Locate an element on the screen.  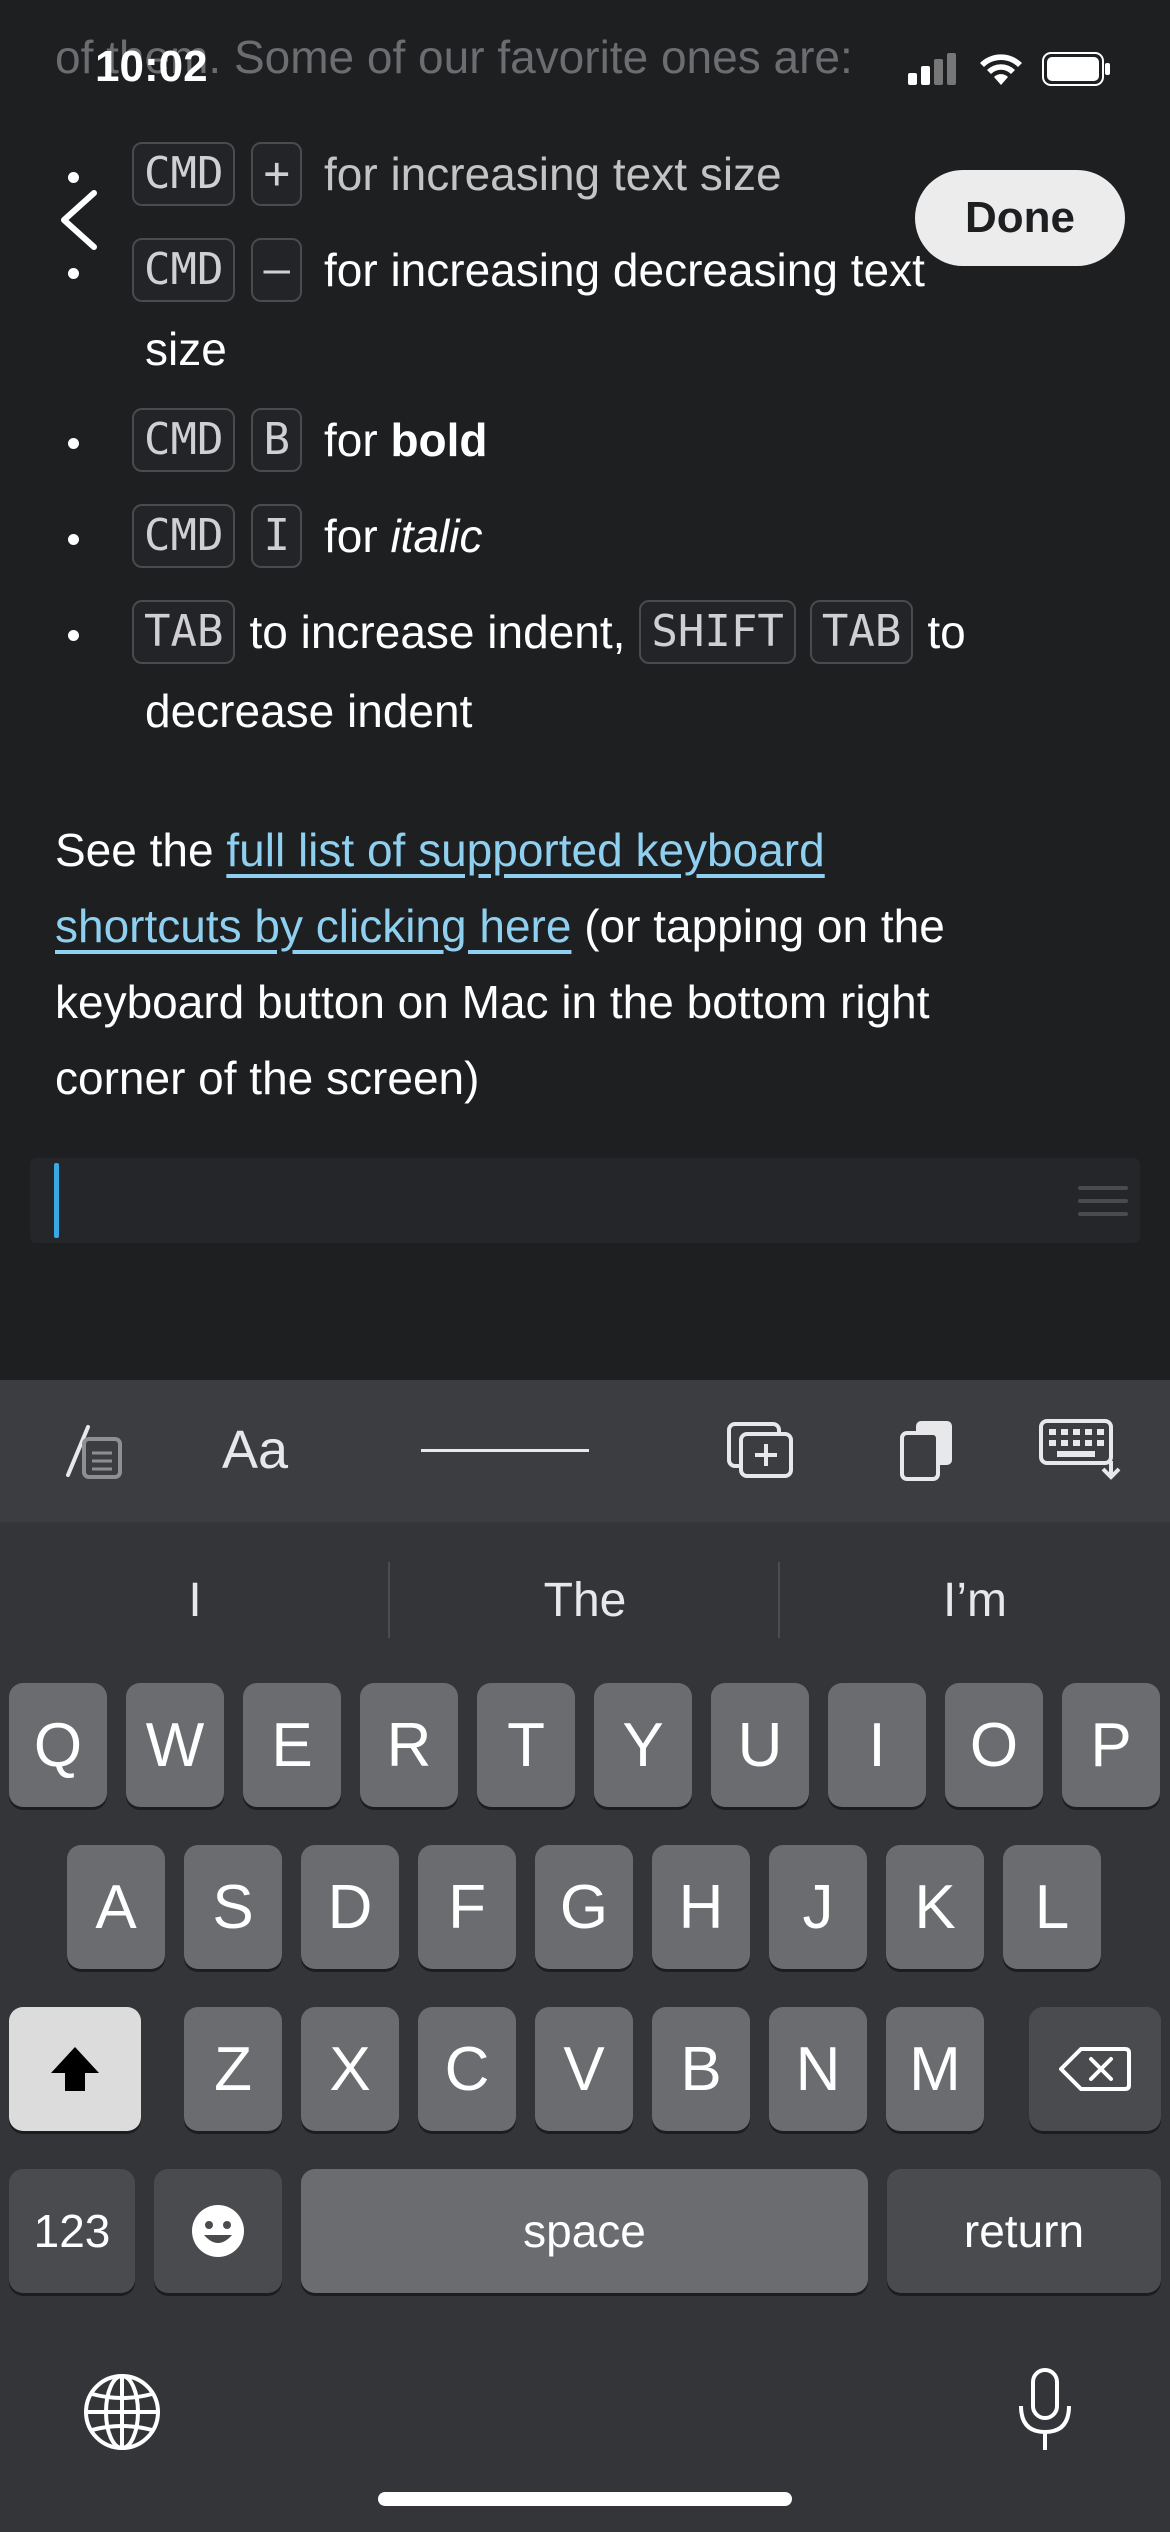
key-h: H is located at coordinates (701, 1907).